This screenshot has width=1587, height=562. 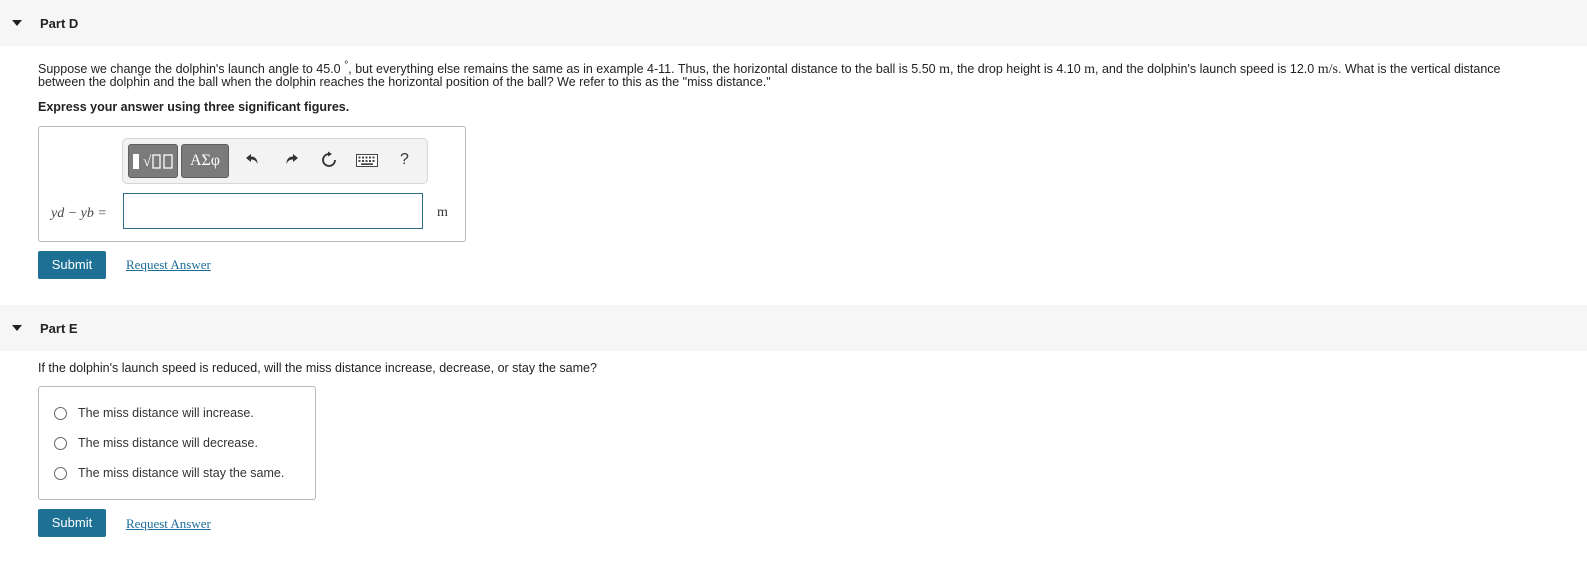 I want to click on redo-button, so click(x=291, y=161).